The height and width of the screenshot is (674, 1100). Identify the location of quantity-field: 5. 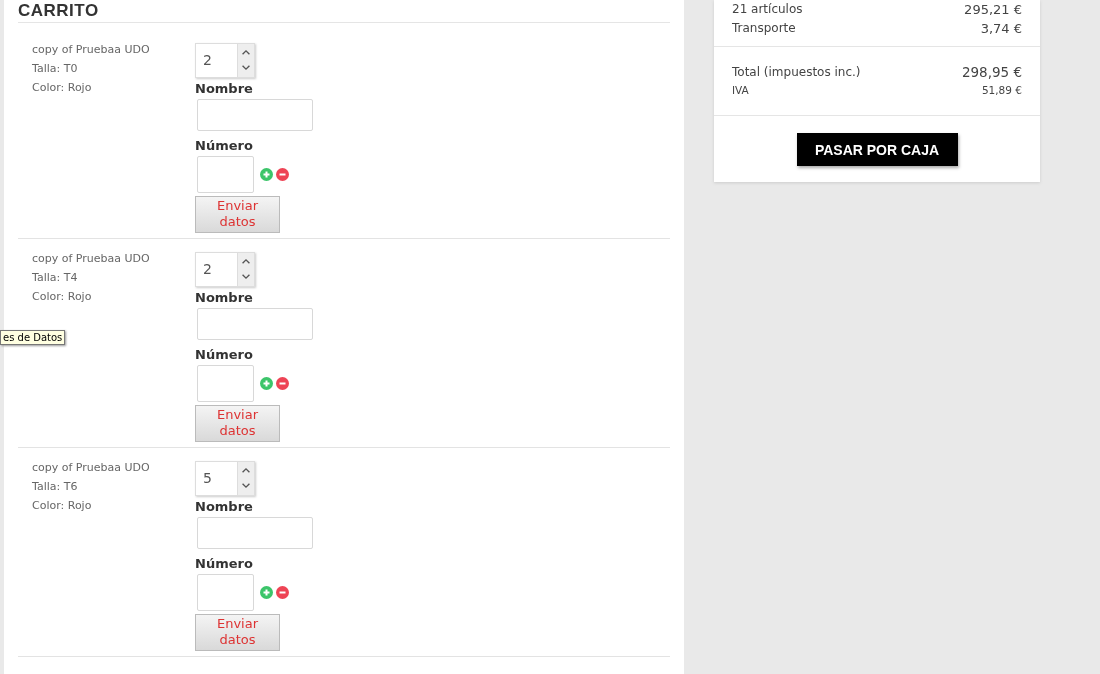
(225, 478).